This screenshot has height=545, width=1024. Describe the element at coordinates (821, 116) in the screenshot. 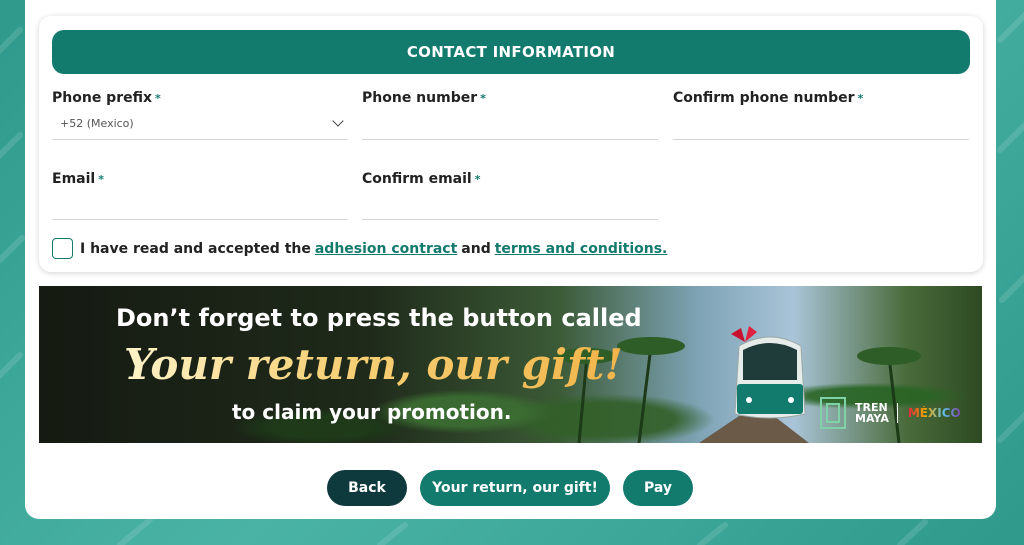

I see `confirm-phone-field: Confirm phone number *` at that location.